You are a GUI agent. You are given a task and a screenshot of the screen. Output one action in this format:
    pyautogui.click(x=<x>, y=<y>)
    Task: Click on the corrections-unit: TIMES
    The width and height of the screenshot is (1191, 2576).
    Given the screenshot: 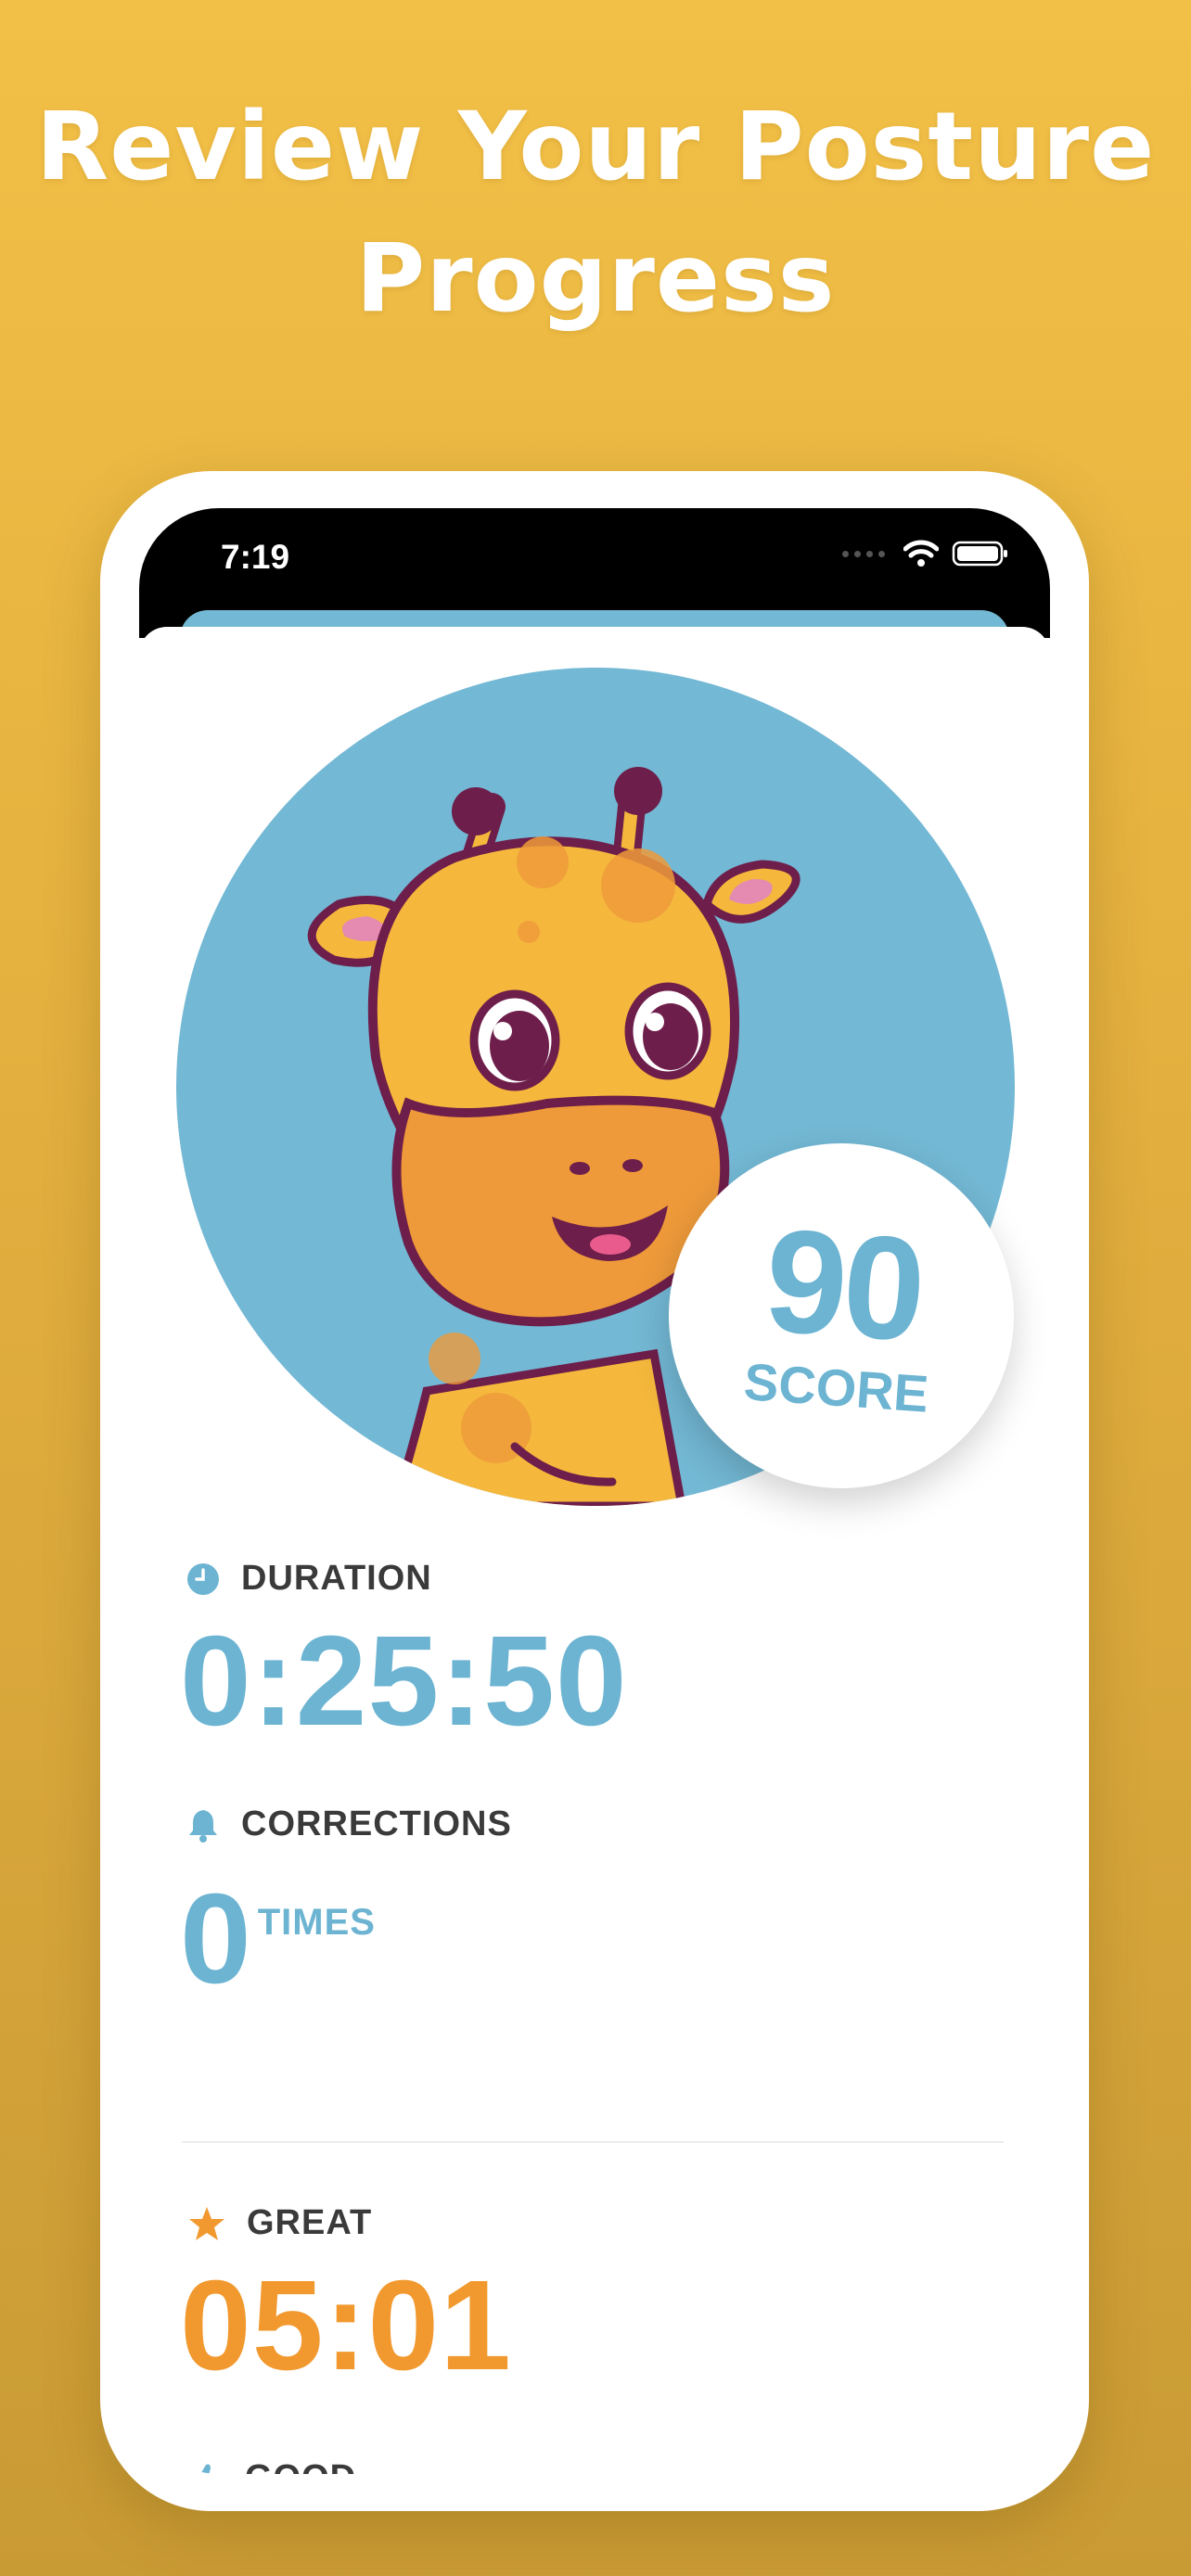 What is the action you would take?
    pyautogui.click(x=316, y=1923)
    